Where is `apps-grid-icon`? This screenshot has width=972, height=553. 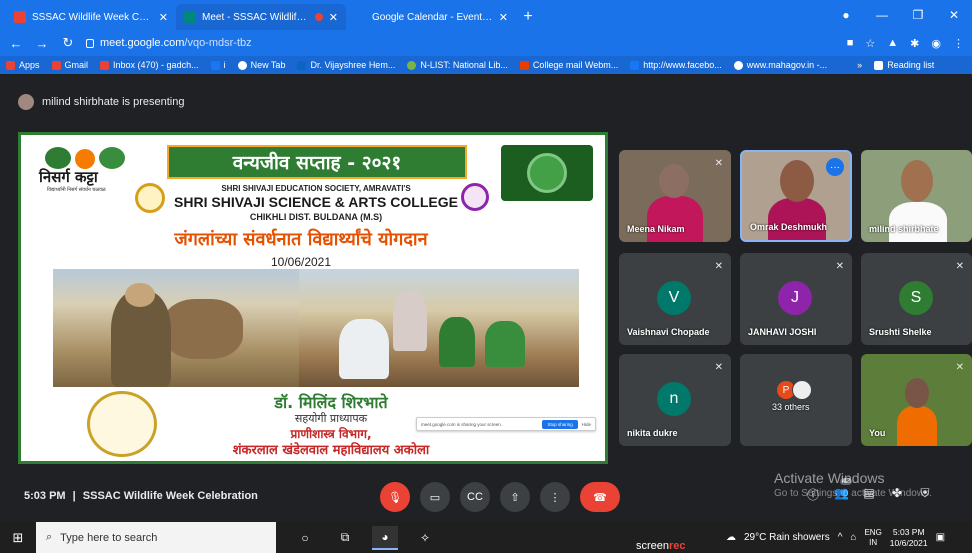 apps-grid-icon is located at coordinates (10, 65).